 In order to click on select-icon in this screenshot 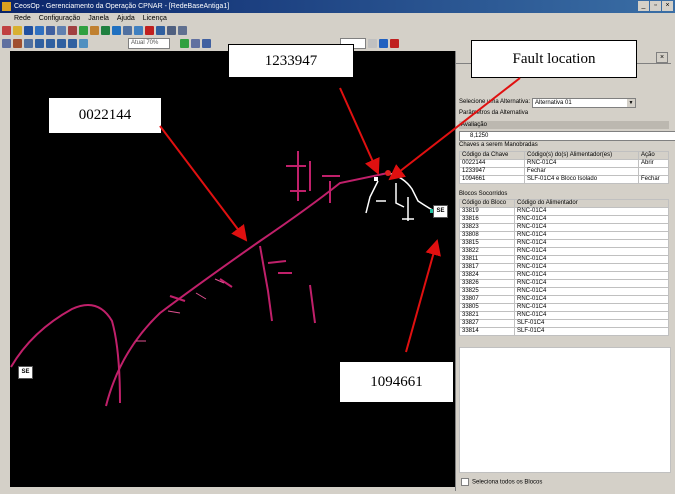, I will do `click(6, 43)`.